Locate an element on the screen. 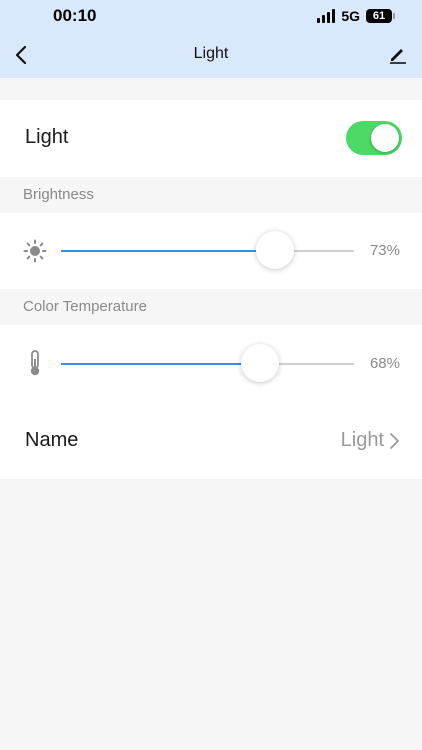 This screenshot has width=422, height=750. name-row: Name Light is located at coordinates (211, 440).